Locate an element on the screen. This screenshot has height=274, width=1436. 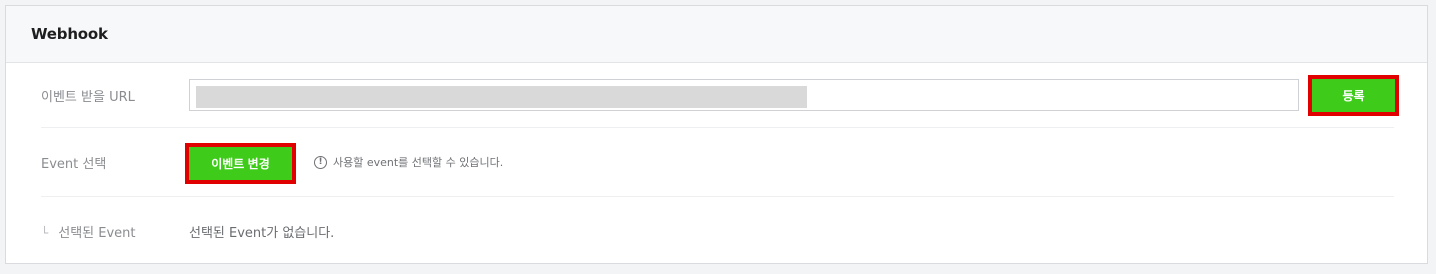
selected-event-label-wrap: └ 선택된 Event is located at coordinates (88, 231).